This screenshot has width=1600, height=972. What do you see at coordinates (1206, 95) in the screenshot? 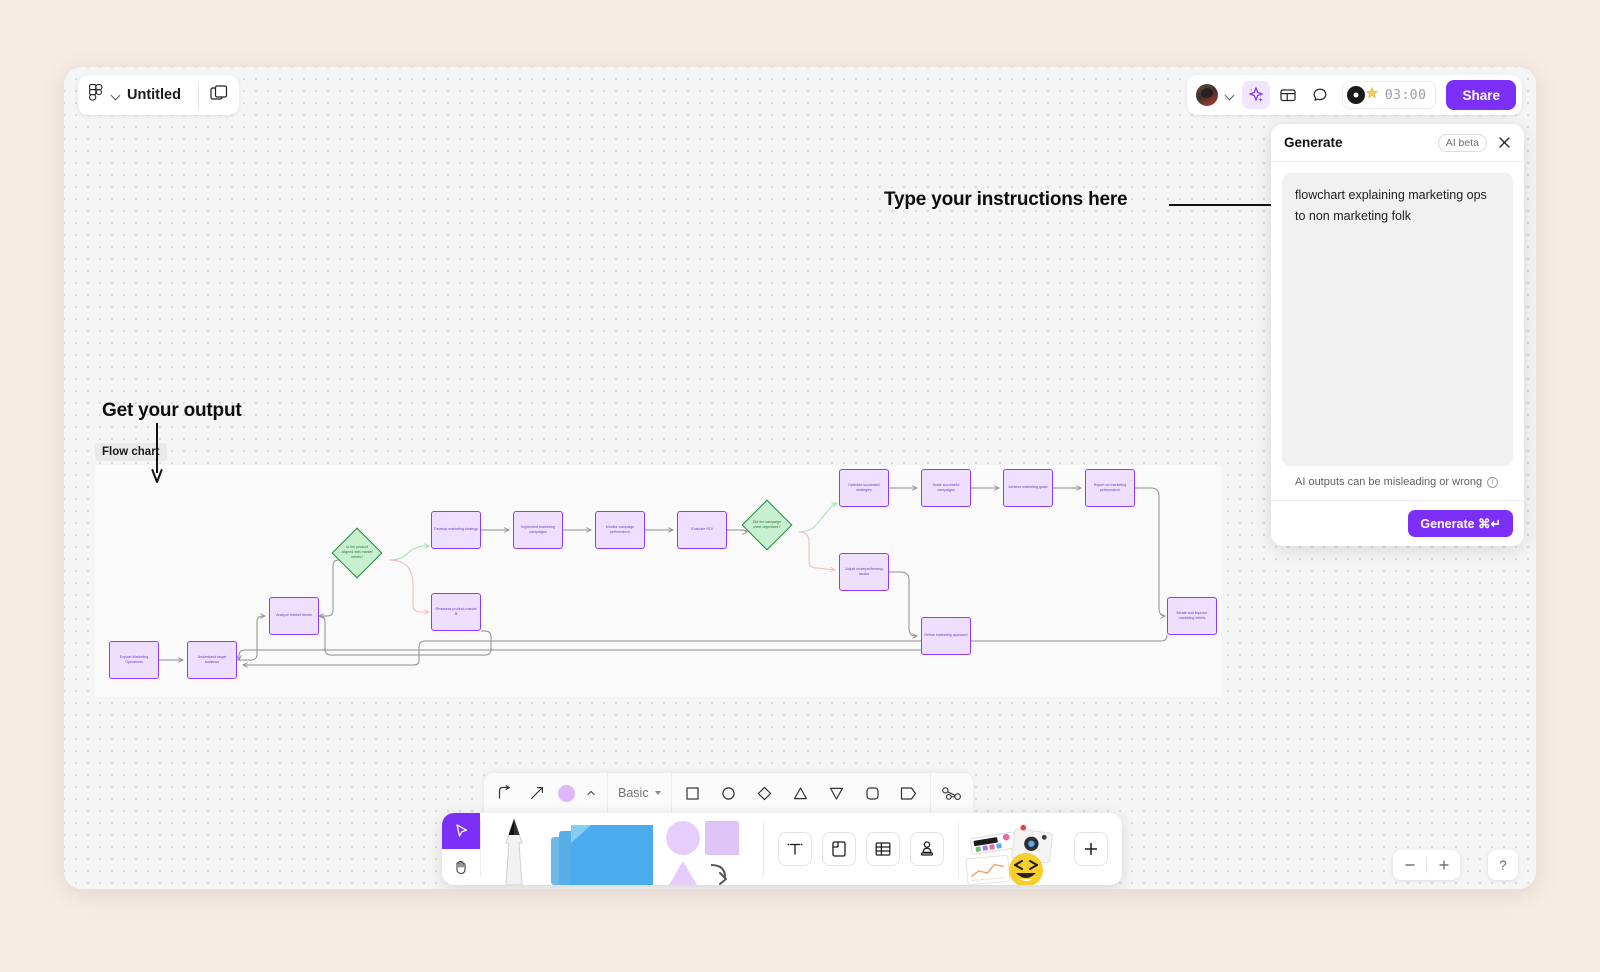
I see `avatar` at bounding box center [1206, 95].